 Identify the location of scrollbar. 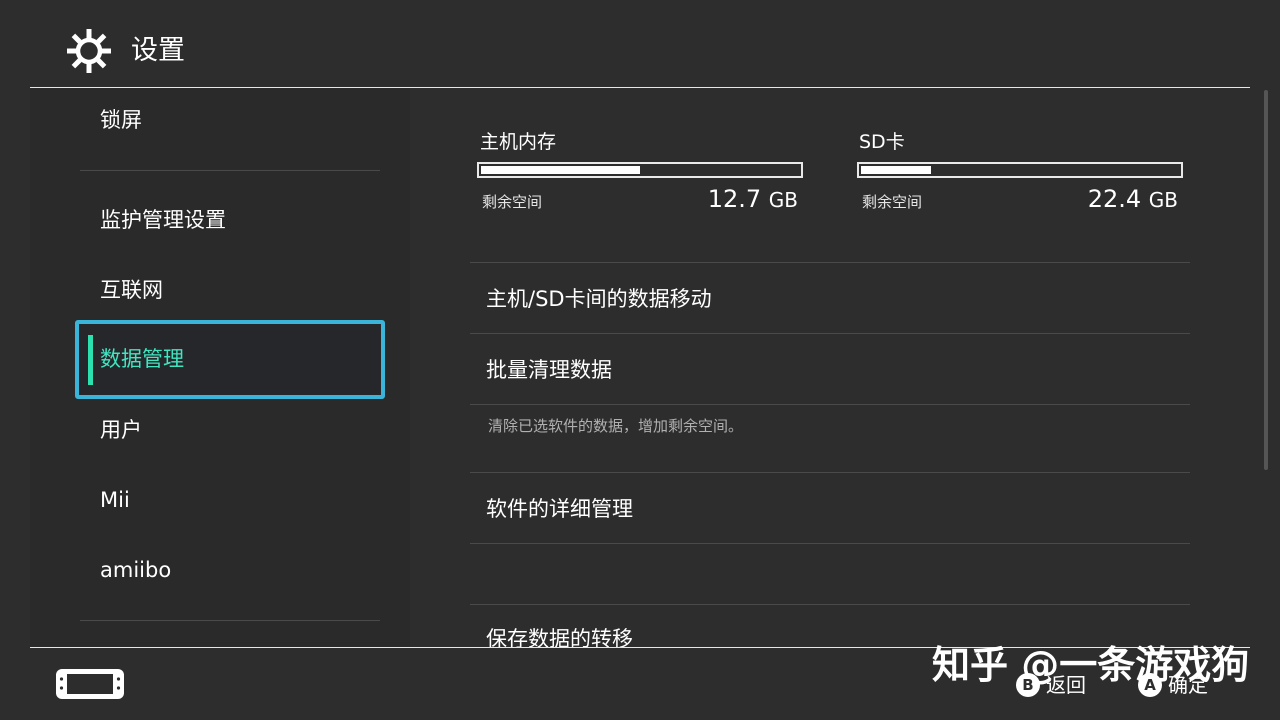
(1266, 280).